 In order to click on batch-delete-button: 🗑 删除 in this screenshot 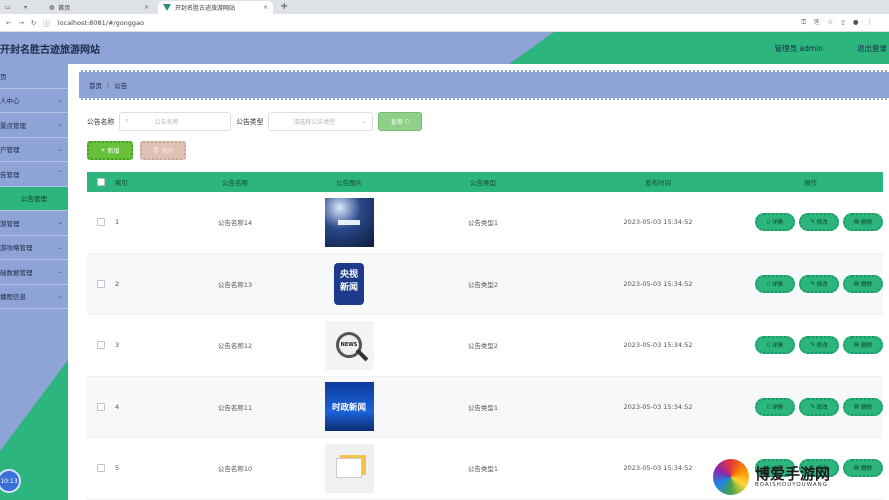, I will do `click(163, 150)`.